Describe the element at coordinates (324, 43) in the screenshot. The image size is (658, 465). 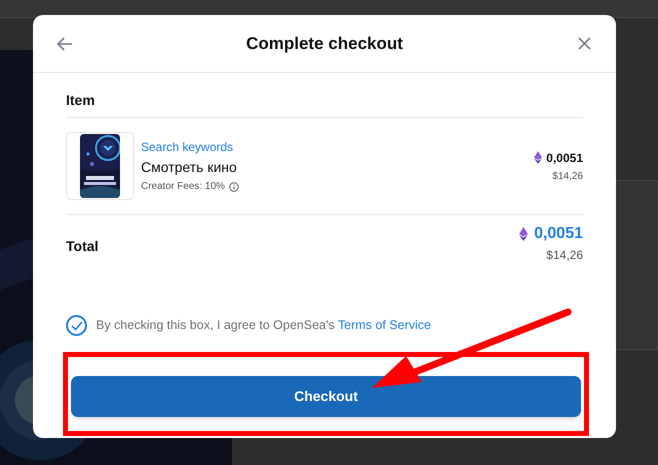
I see `dialog-title: Complete checkout` at that location.